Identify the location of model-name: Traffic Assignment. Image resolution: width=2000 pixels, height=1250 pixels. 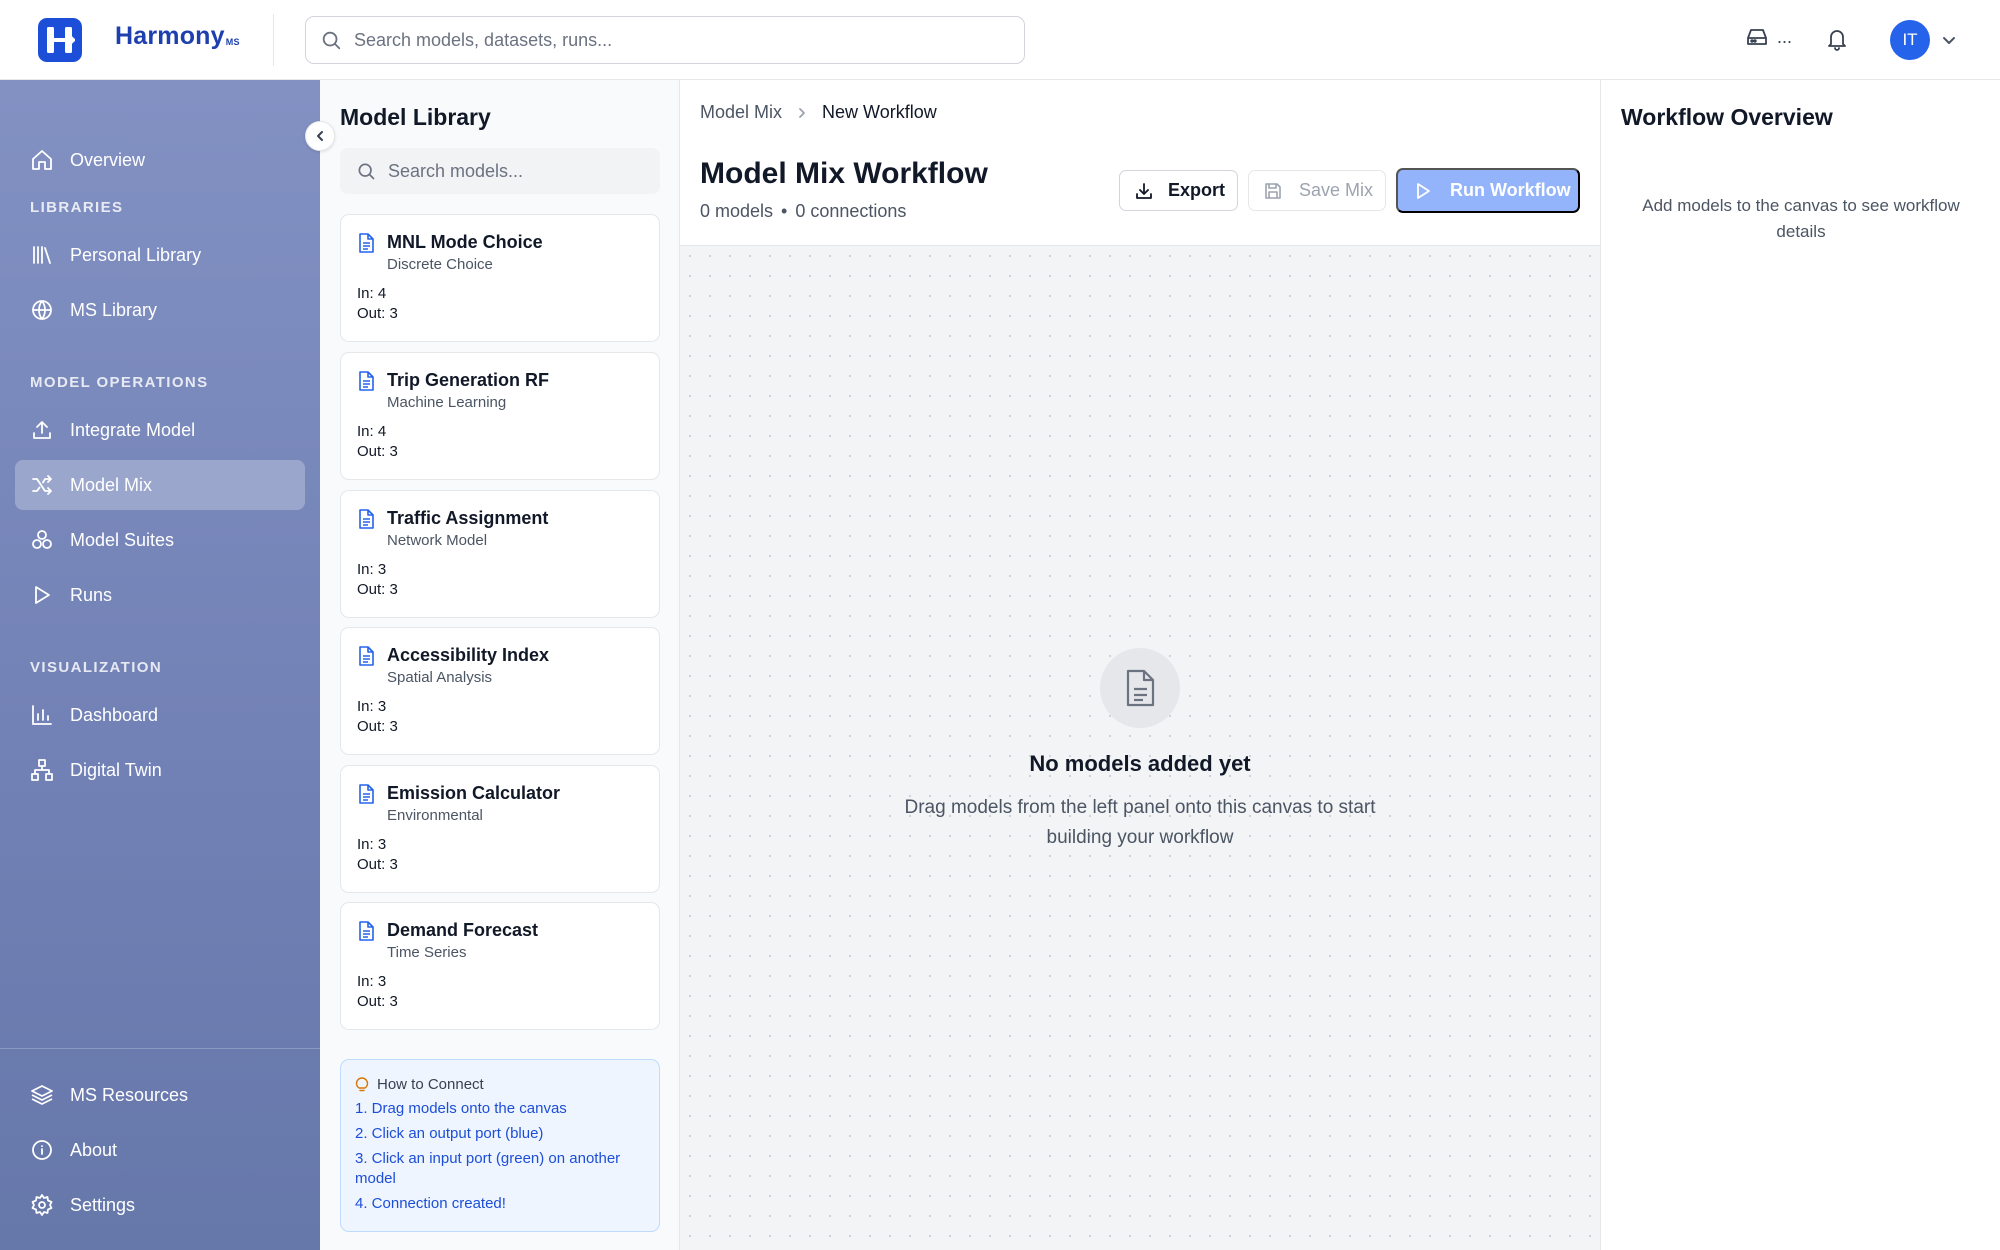
(468, 518).